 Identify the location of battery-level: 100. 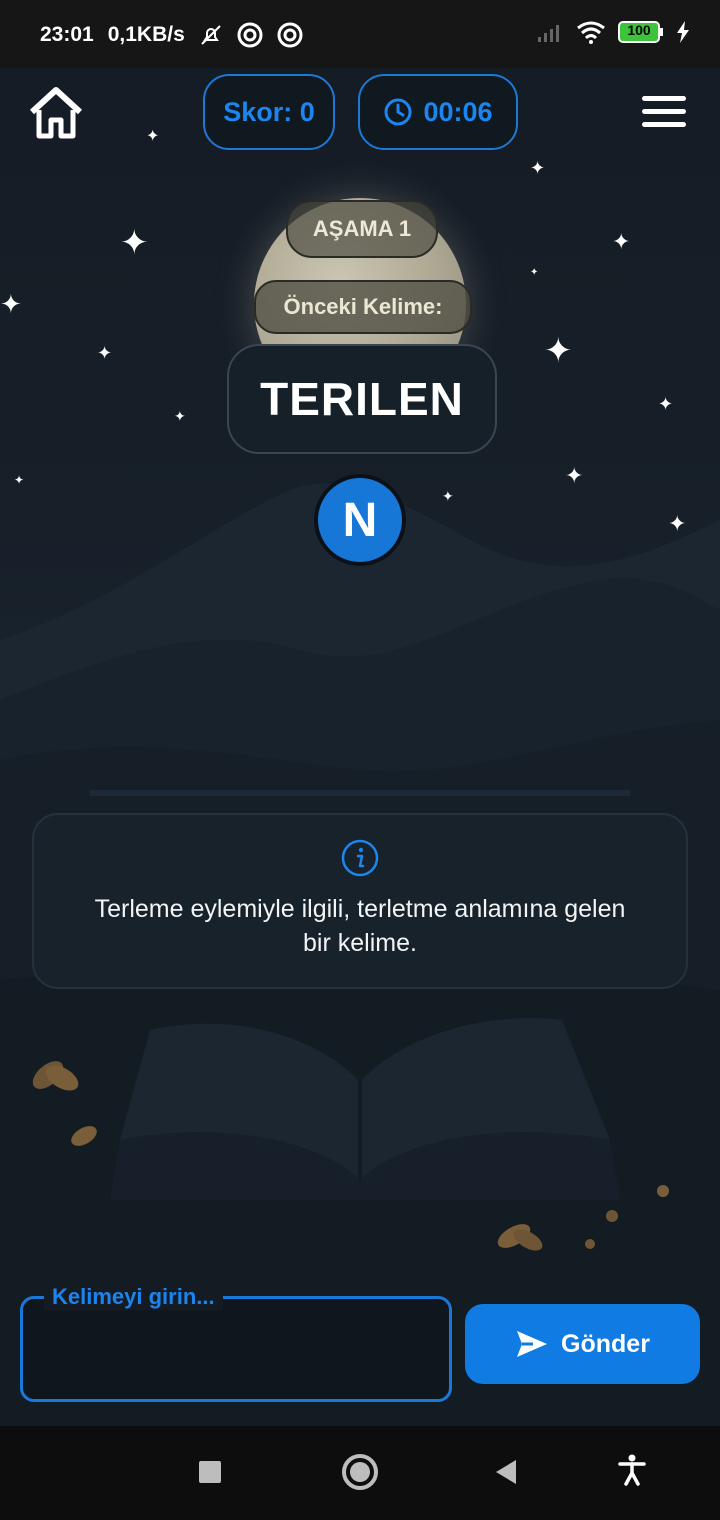
(639, 30).